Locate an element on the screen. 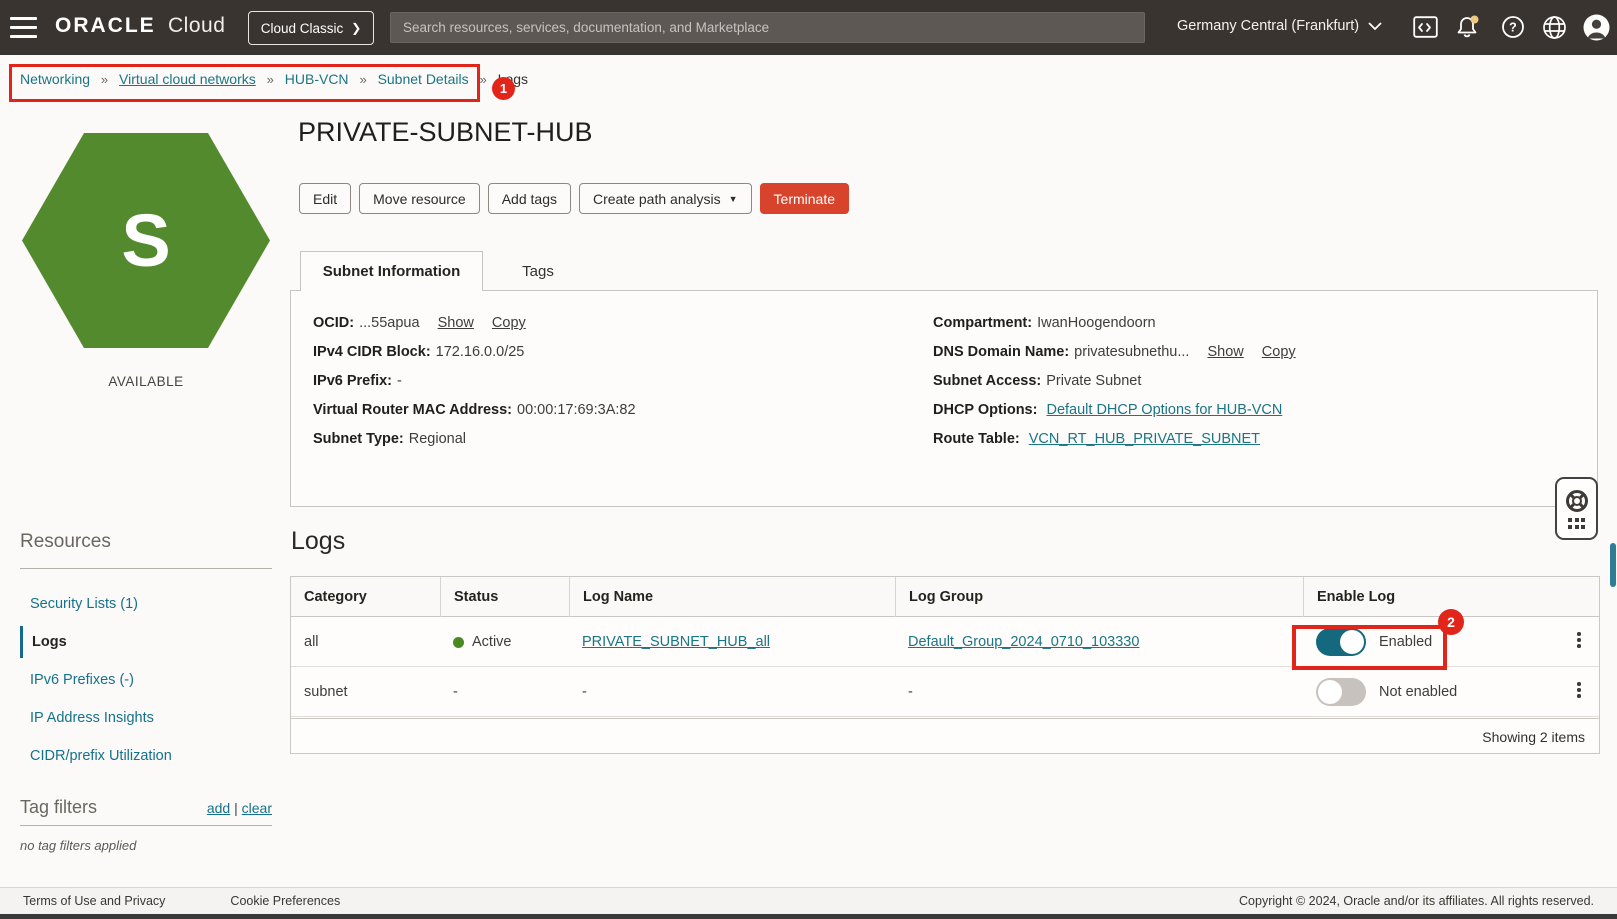  notifications-bell-icon is located at coordinates (1468, 27).